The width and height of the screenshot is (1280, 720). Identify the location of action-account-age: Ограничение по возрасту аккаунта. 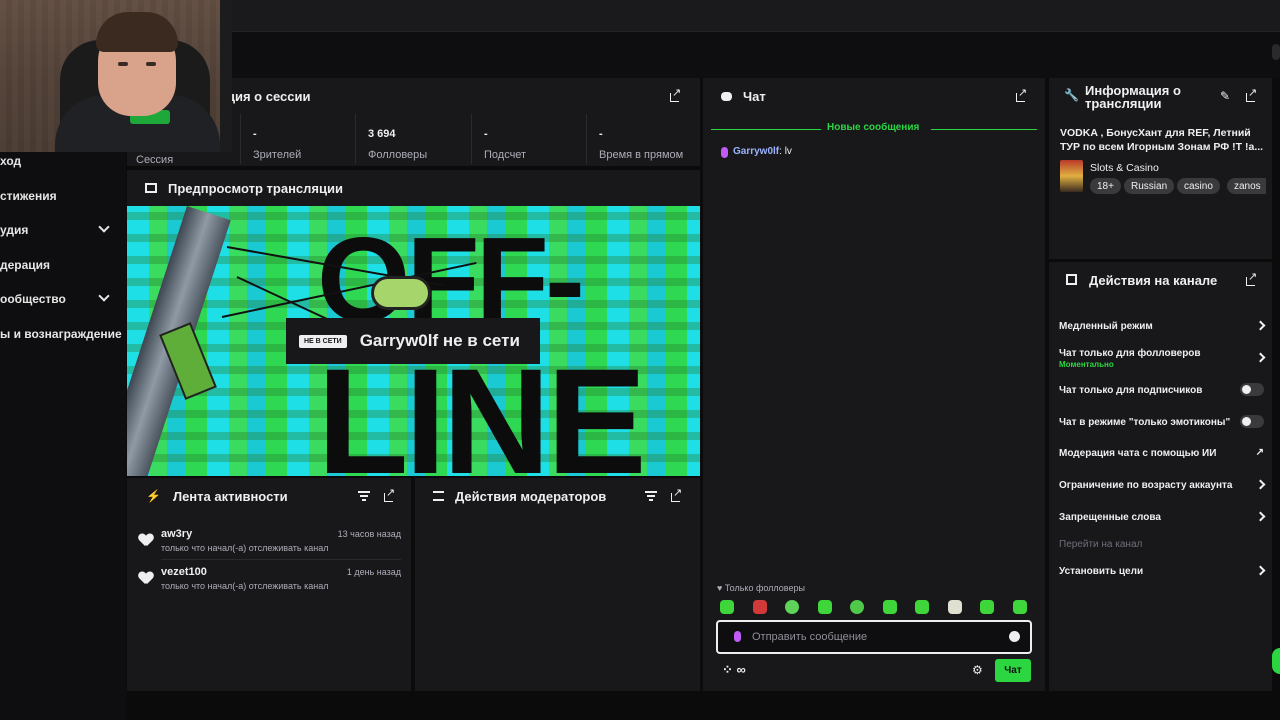
(1162, 485).